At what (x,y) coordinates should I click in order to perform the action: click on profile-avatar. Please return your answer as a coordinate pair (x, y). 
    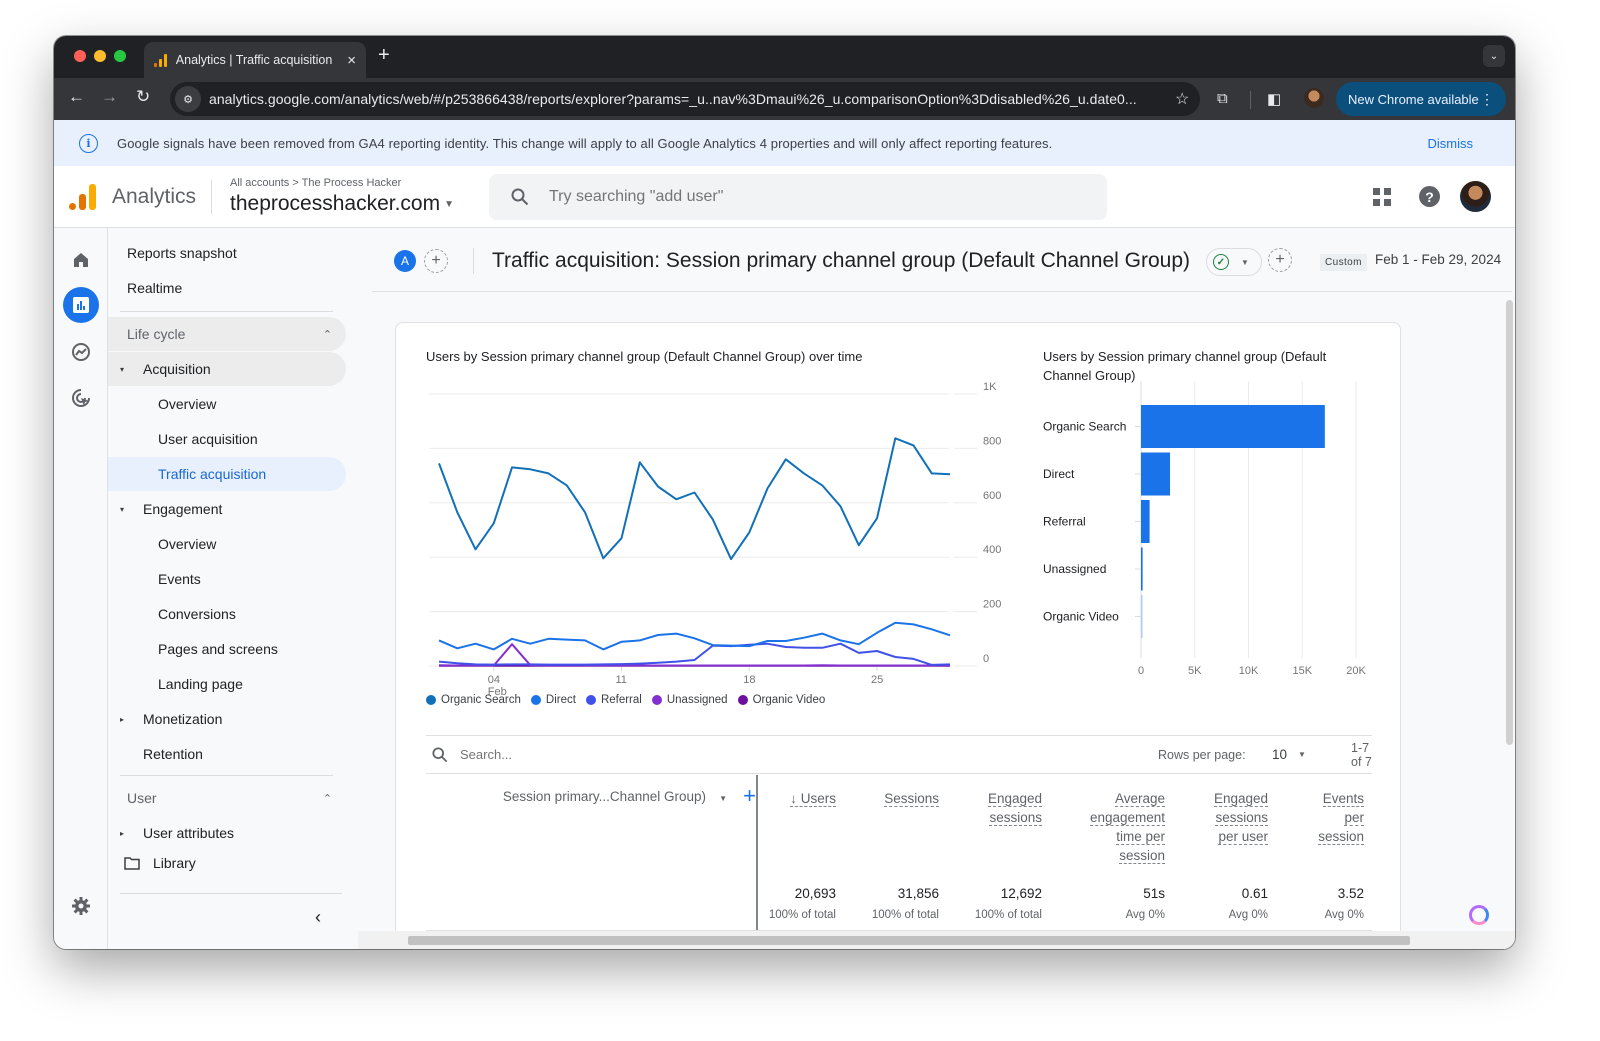
    Looking at the image, I should click on (1314, 98).